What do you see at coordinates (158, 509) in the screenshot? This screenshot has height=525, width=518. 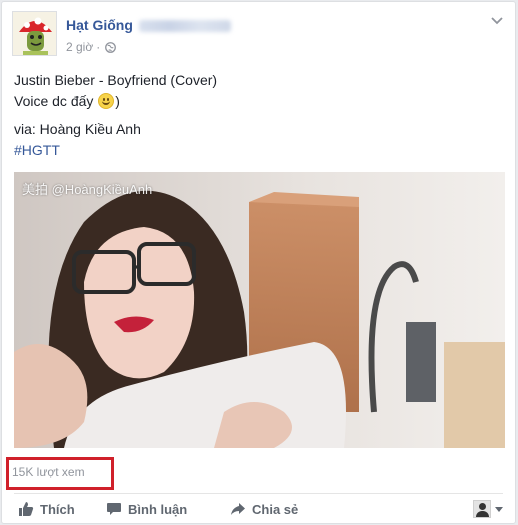 I see `comment-label: Bình luận` at bounding box center [158, 509].